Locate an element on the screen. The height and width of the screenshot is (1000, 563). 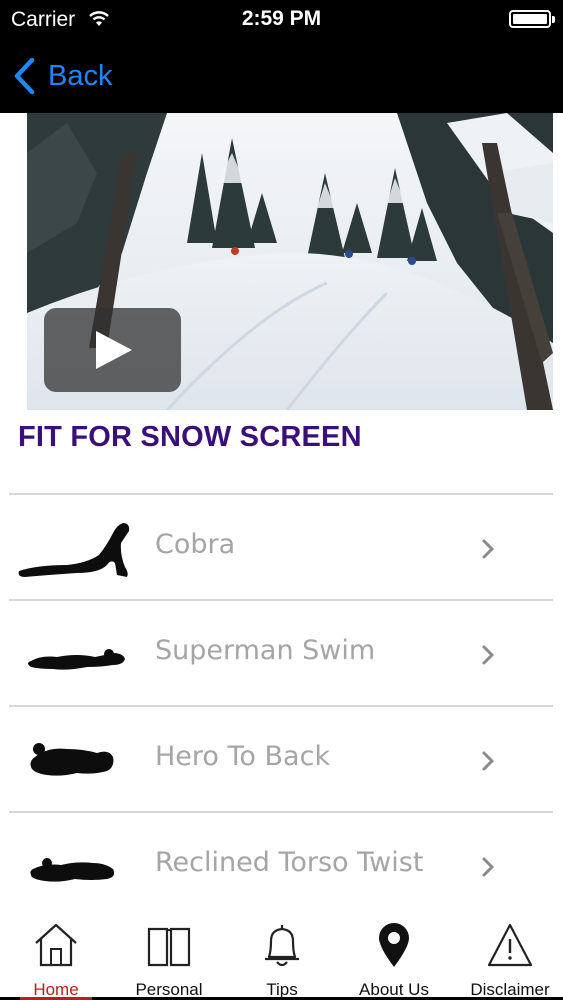
hero-to-back-silhouette-icon is located at coordinates (72, 759).